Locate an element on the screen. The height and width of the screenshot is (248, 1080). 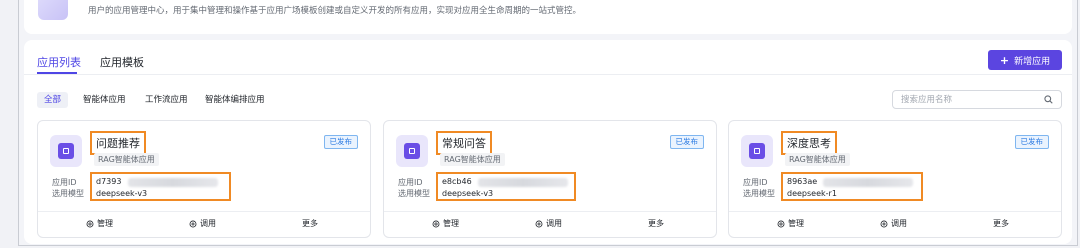
app-id-value: 8963ae is located at coordinates (802, 181).